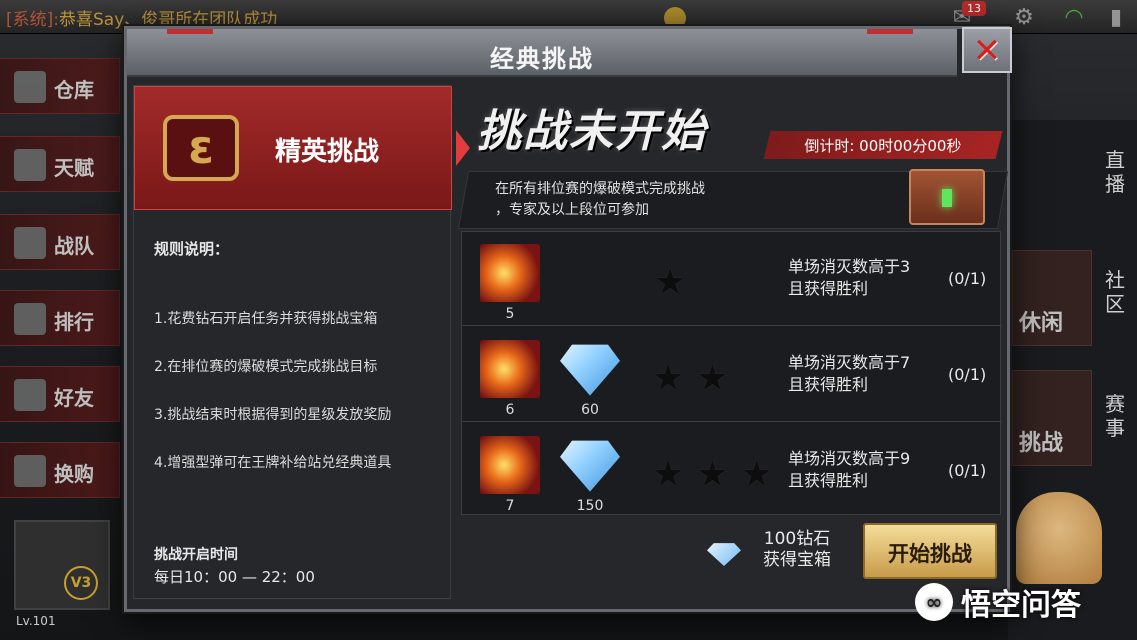 Image resolution: width=1137 pixels, height=640 pixels. What do you see at coordinates (273, 463) in the screenshot?
I see `rule-item: 4.增强型弹可在王牌补给站兑经典道具` at bounding box center [273, 463].